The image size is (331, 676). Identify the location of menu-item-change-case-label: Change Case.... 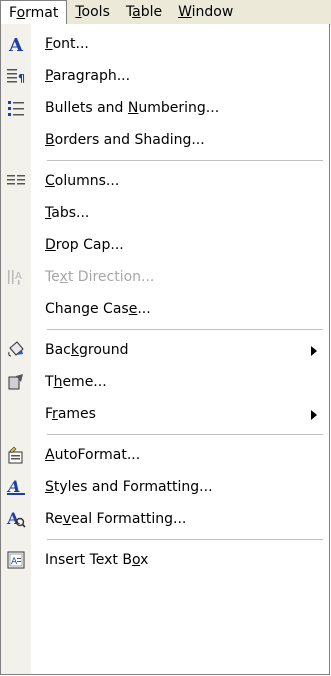
(98, 309).